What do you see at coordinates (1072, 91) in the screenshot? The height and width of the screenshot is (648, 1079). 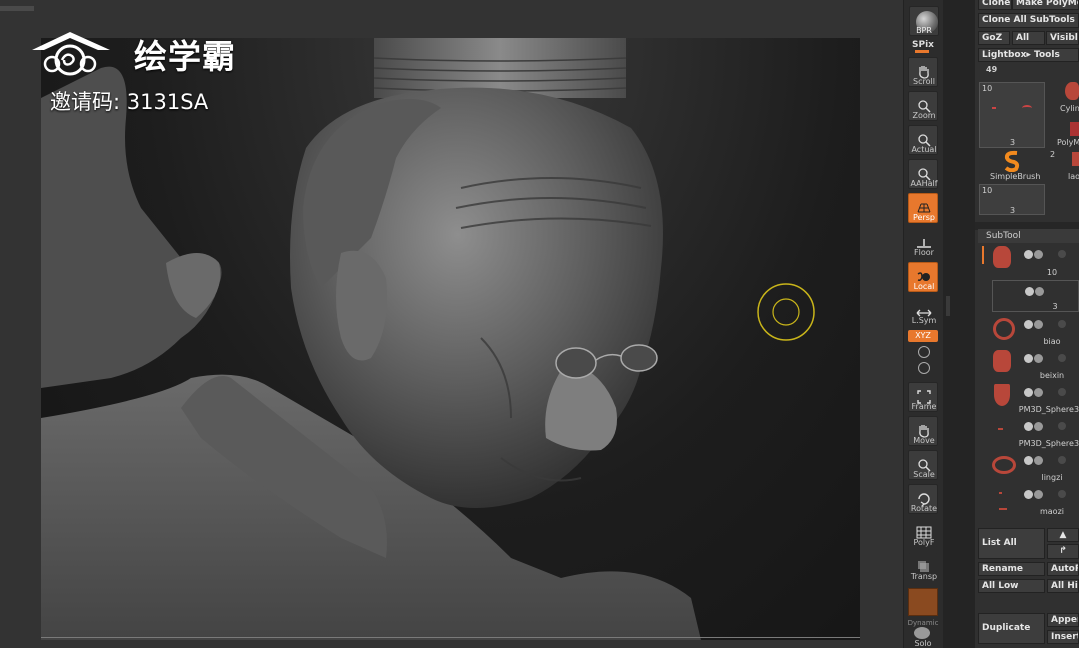 I see `cylinder-tool-icon` at bounding box center [1072, 91].